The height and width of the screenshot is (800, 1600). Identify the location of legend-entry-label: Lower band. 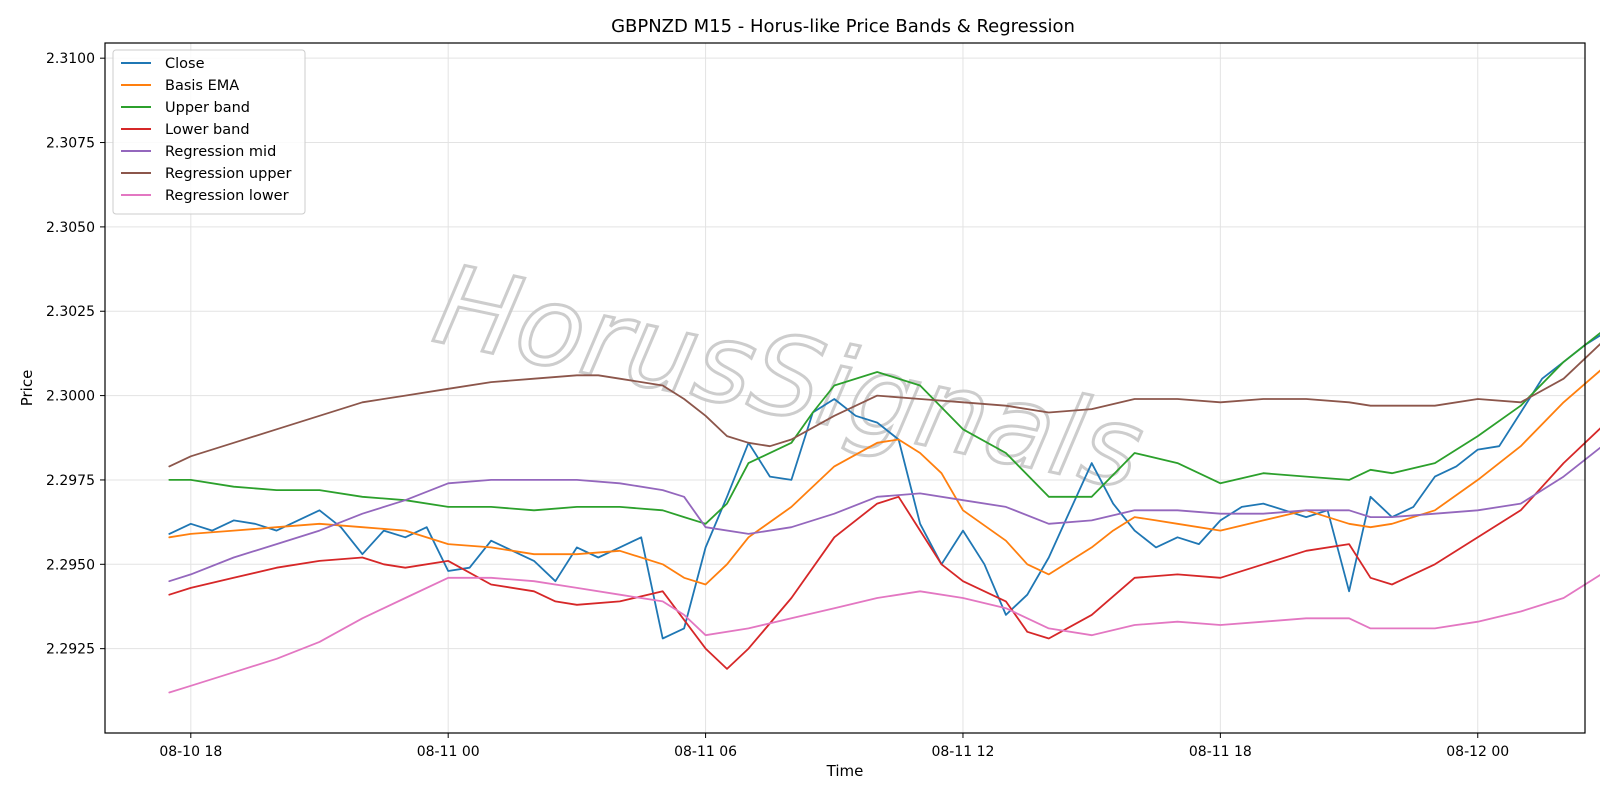
(207, 130).